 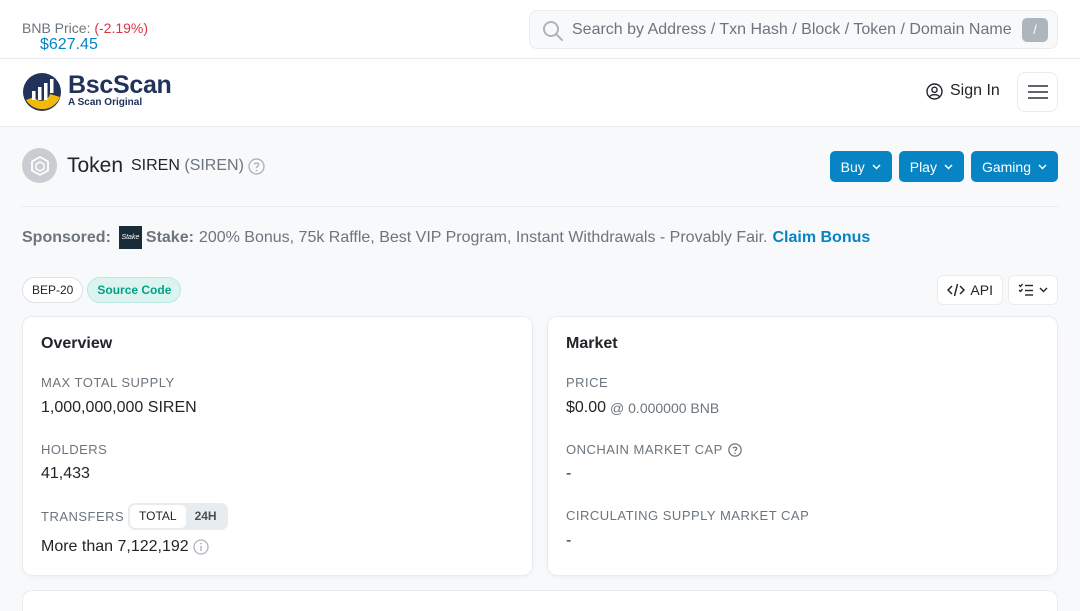 I want to click on list-check-icon, so click(x=1025, y=289).